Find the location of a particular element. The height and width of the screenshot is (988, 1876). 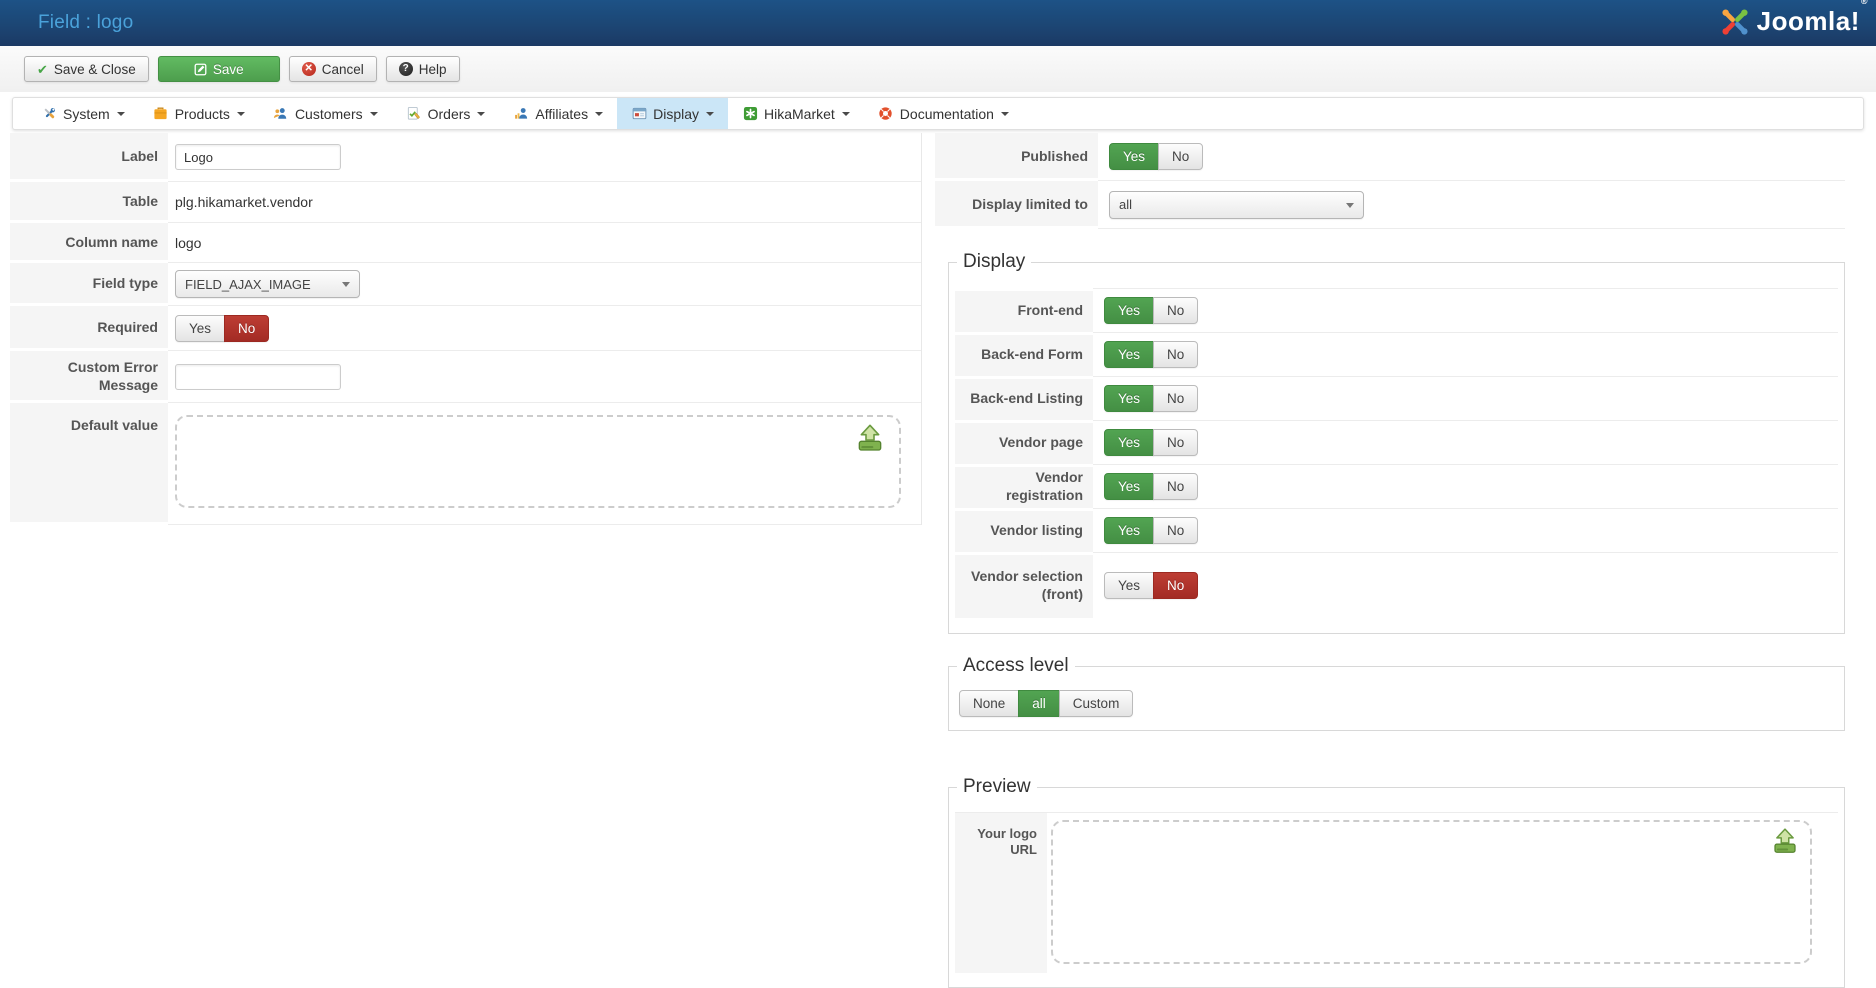

menu-item-system: System is located at coordinates (83, 113).